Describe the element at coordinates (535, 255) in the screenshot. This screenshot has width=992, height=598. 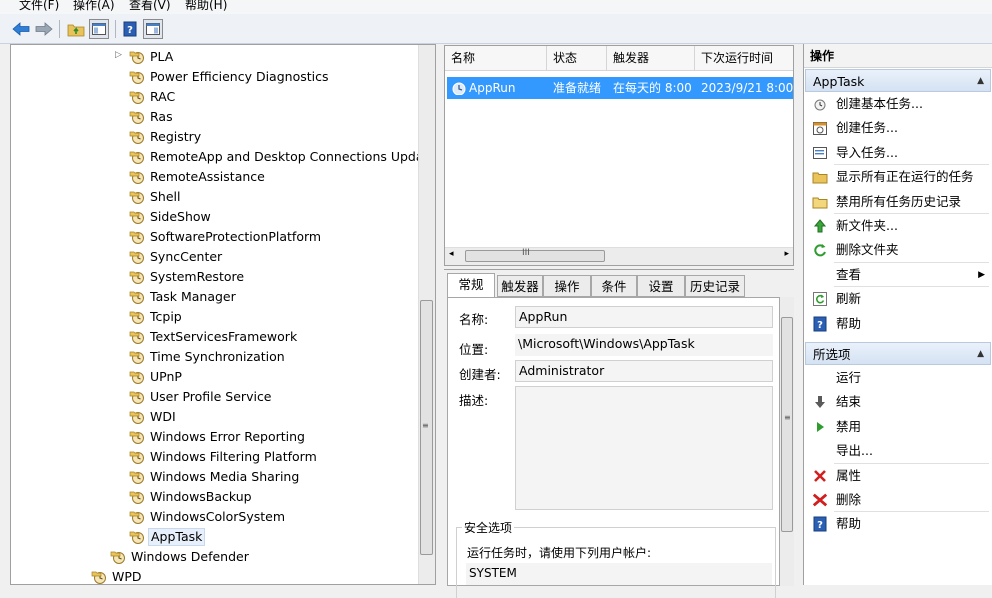
I see `task-list-scroll-thumb: III` at that location.